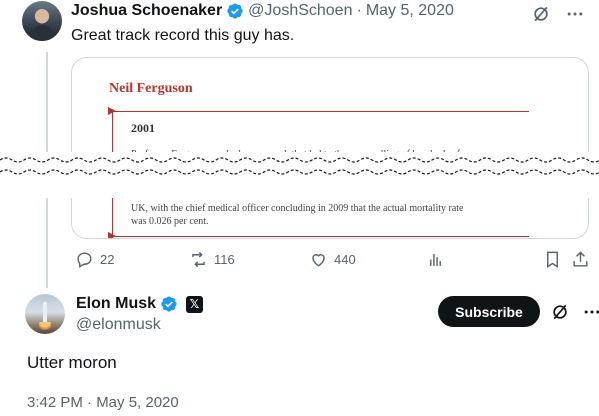 This screenshot has width=599, height=416. Describe the element at coordinates (118, 325) in the screenshot. I see `author-handle: @elonmusk` at that location.